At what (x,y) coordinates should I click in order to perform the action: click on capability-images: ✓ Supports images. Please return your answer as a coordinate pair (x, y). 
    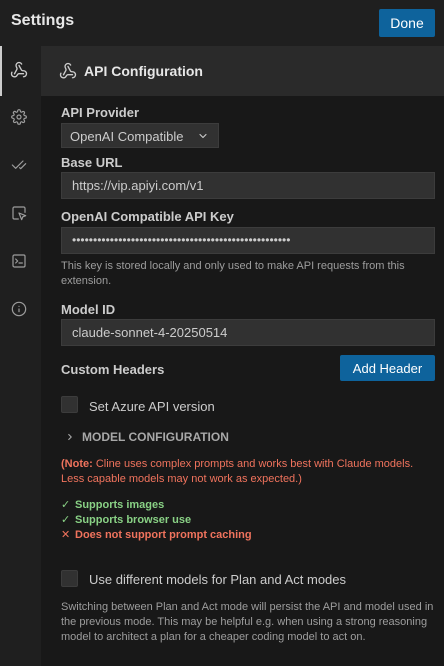
    Looking at the image, I should click on (113, 505).